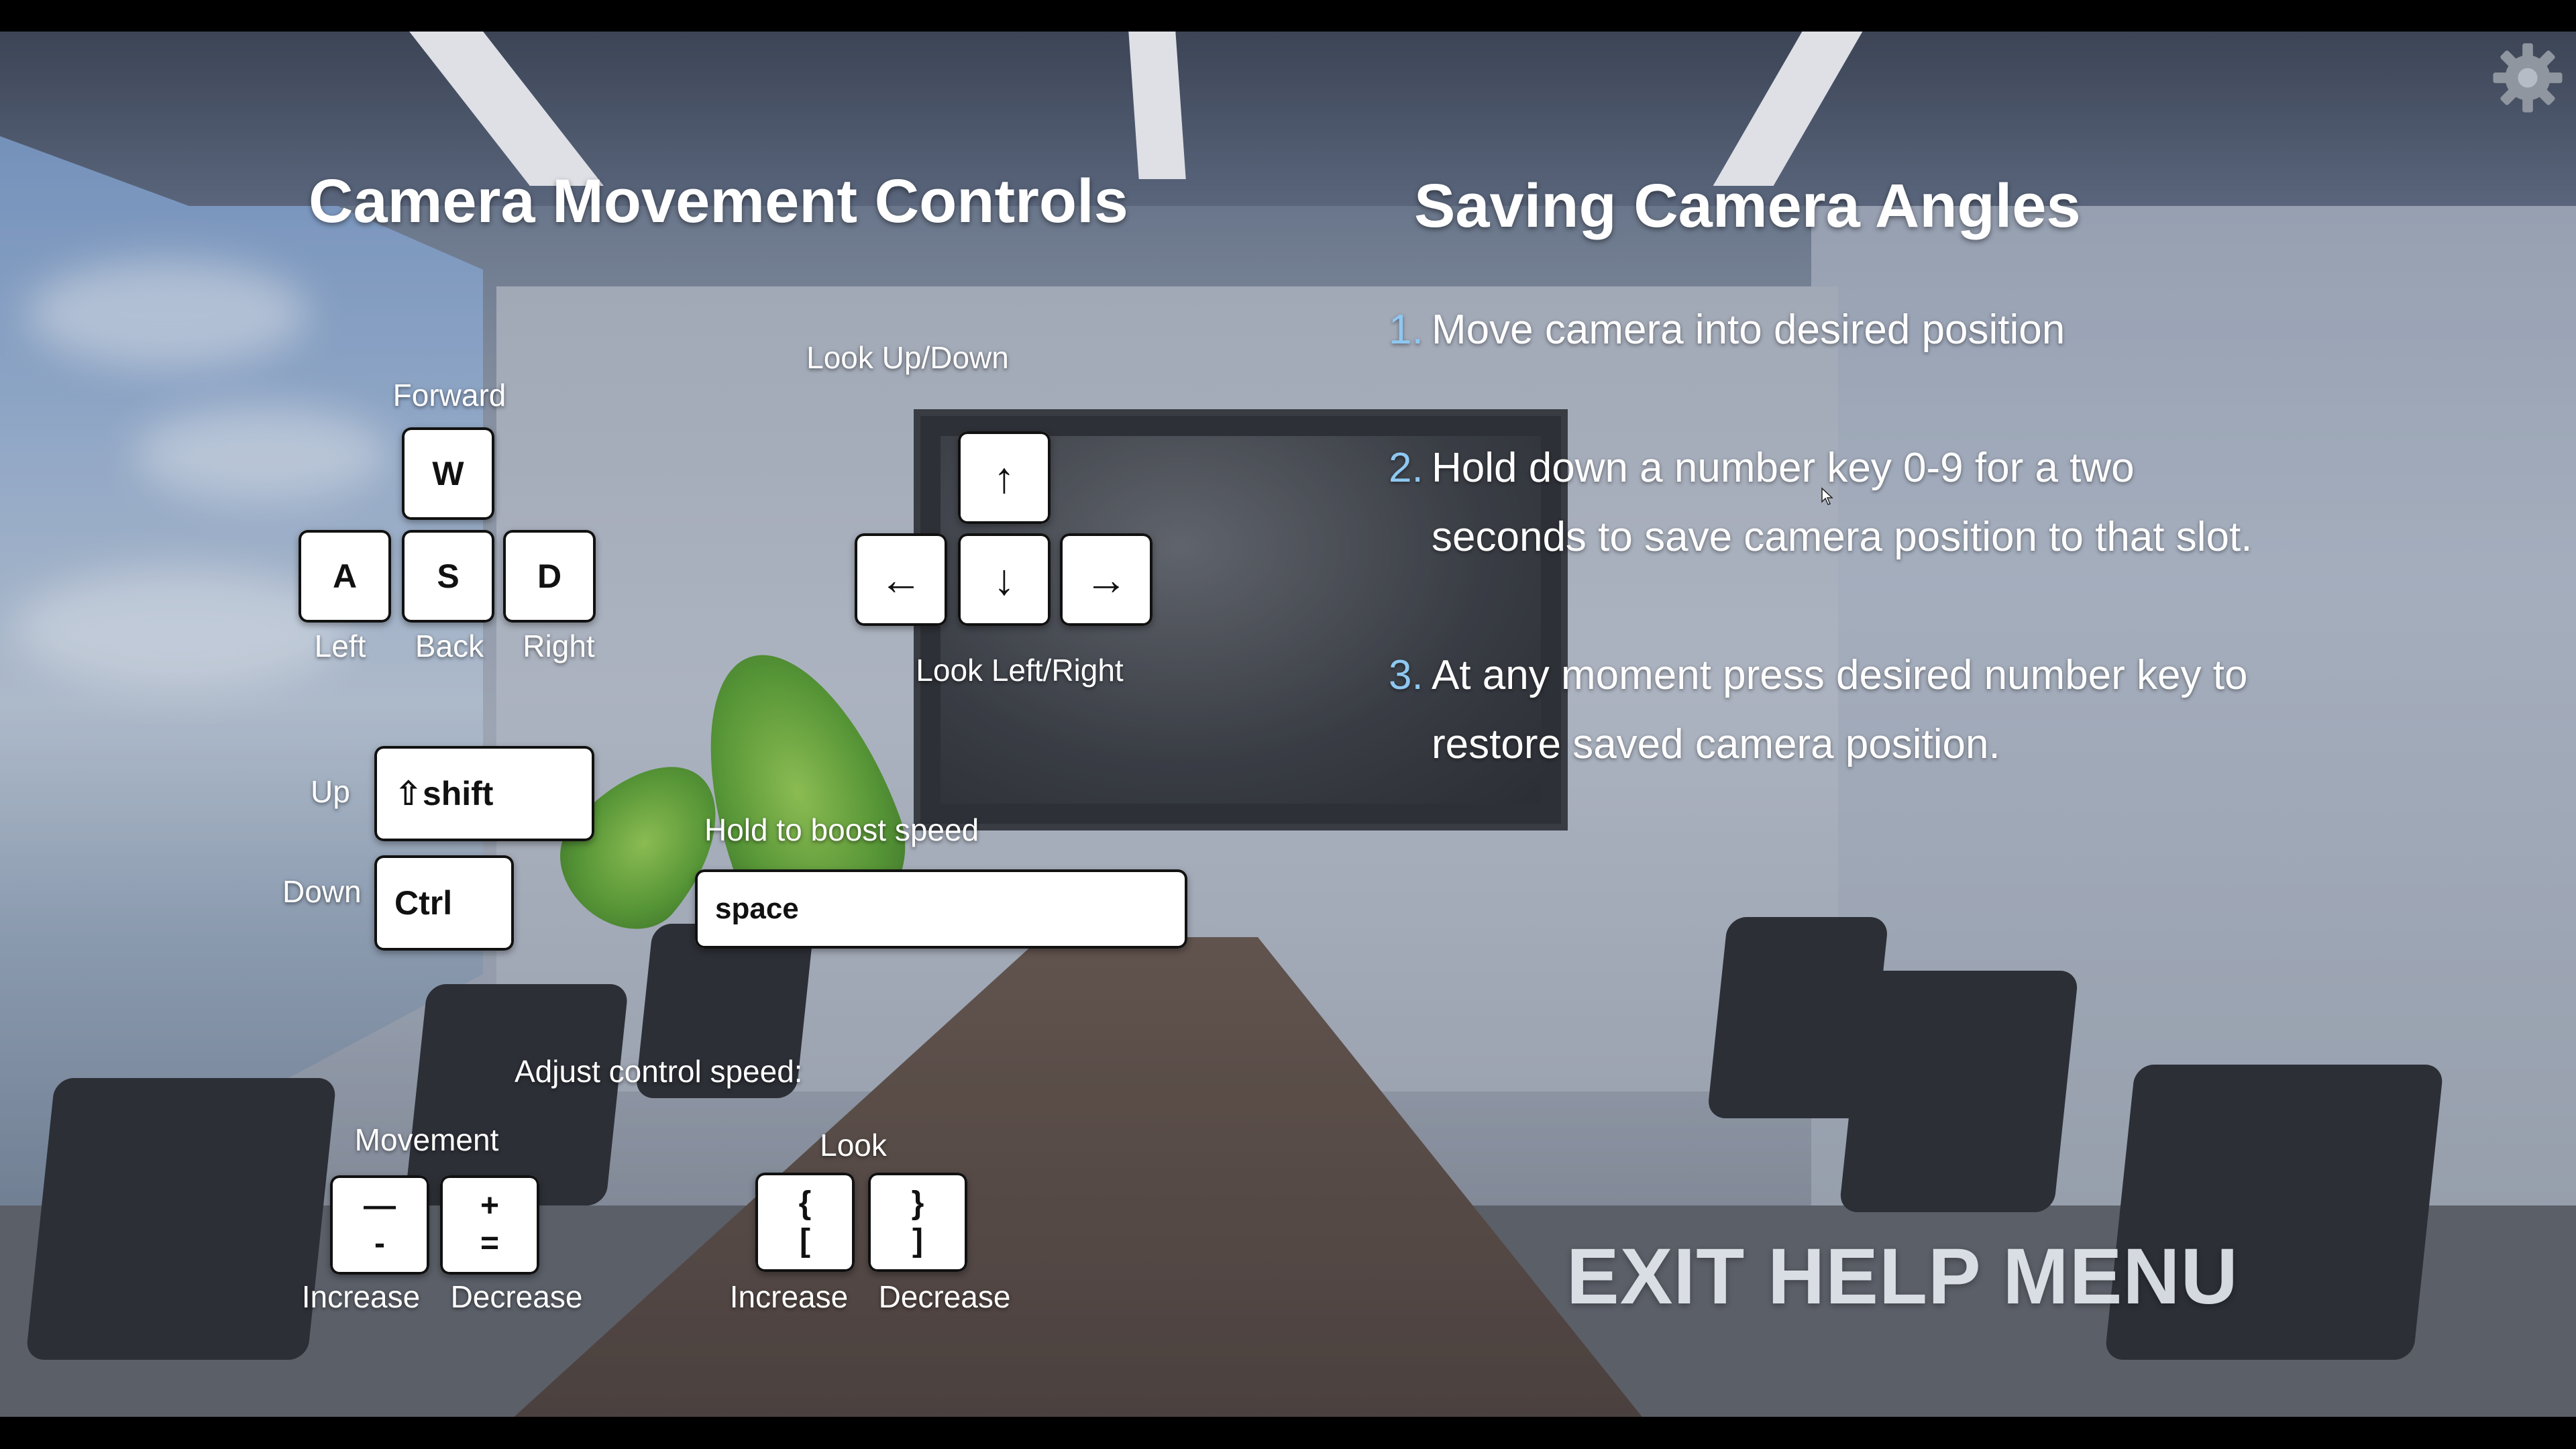 The image size is (2576, 1449). Describe the element at coordinates (490, 1206) in the screenshot. I see `equals-key-top: +` at that location.